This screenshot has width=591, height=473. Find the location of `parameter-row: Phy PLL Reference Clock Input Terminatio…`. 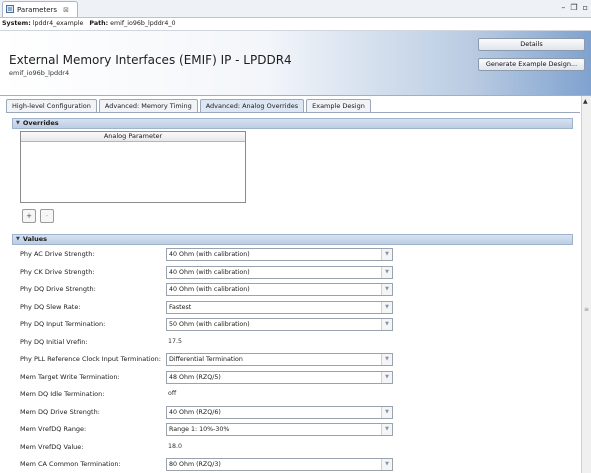

parameter-row: Phy PLL Reference Clock Input Terminatio… is located at coordinates (207, 359).